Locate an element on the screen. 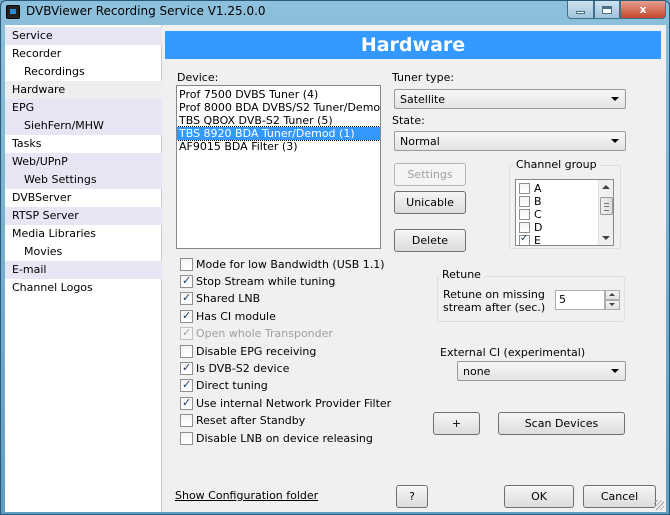  channel-group-item: C is located at coordinates (558, 214).